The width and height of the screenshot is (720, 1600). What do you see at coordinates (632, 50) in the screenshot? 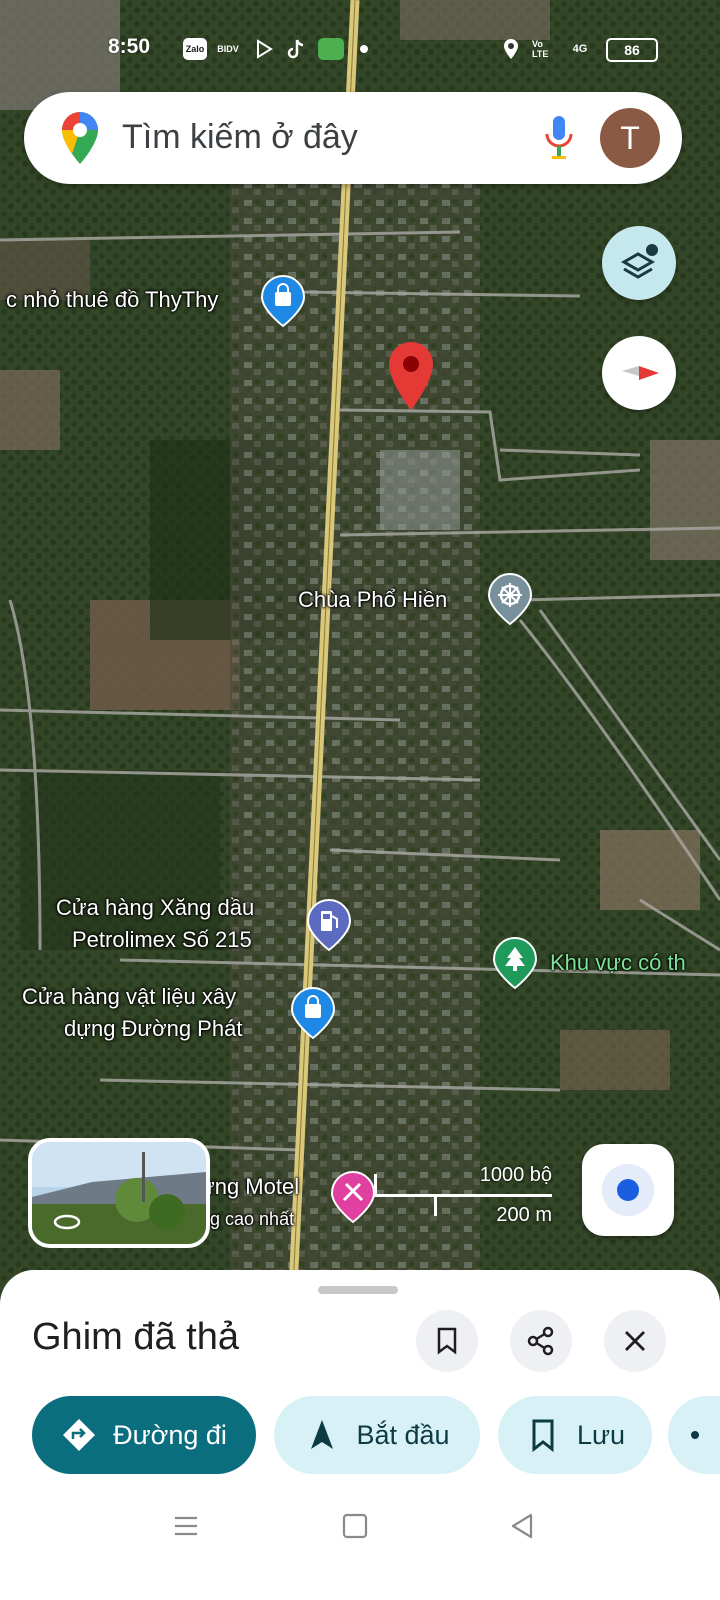
I see `battery-icon: 86` at bounding box center [632, 50].